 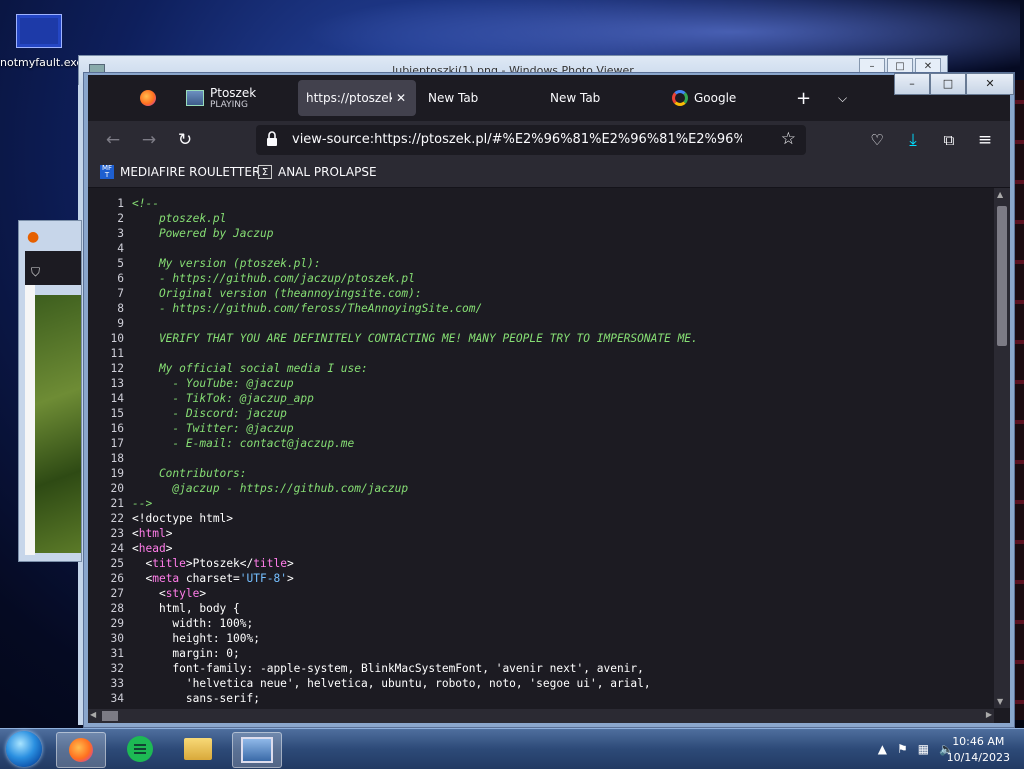 I want to click on source-token: title, so click(x=270, y=563).